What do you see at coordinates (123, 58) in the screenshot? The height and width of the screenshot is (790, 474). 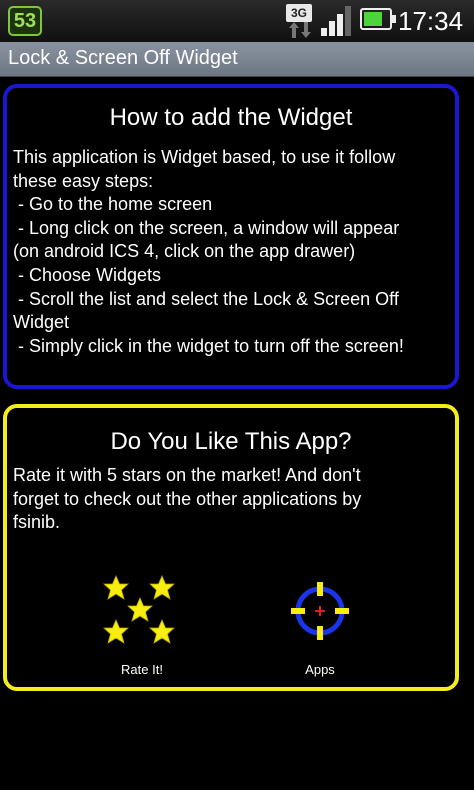 I see `app-title: Lock & Screen Off Widget` at bounding box center [123, 58].